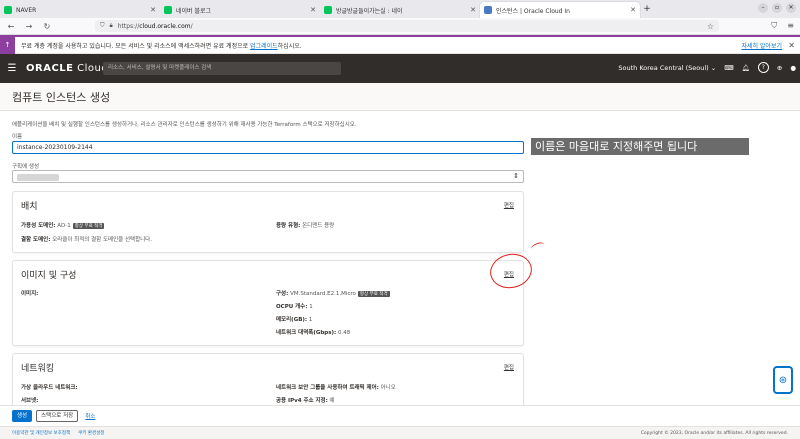 Image resolution: width=800 pixels, height=439 pixels. I want to click on window-controls: – ▫ ✕, so click(777, 8).